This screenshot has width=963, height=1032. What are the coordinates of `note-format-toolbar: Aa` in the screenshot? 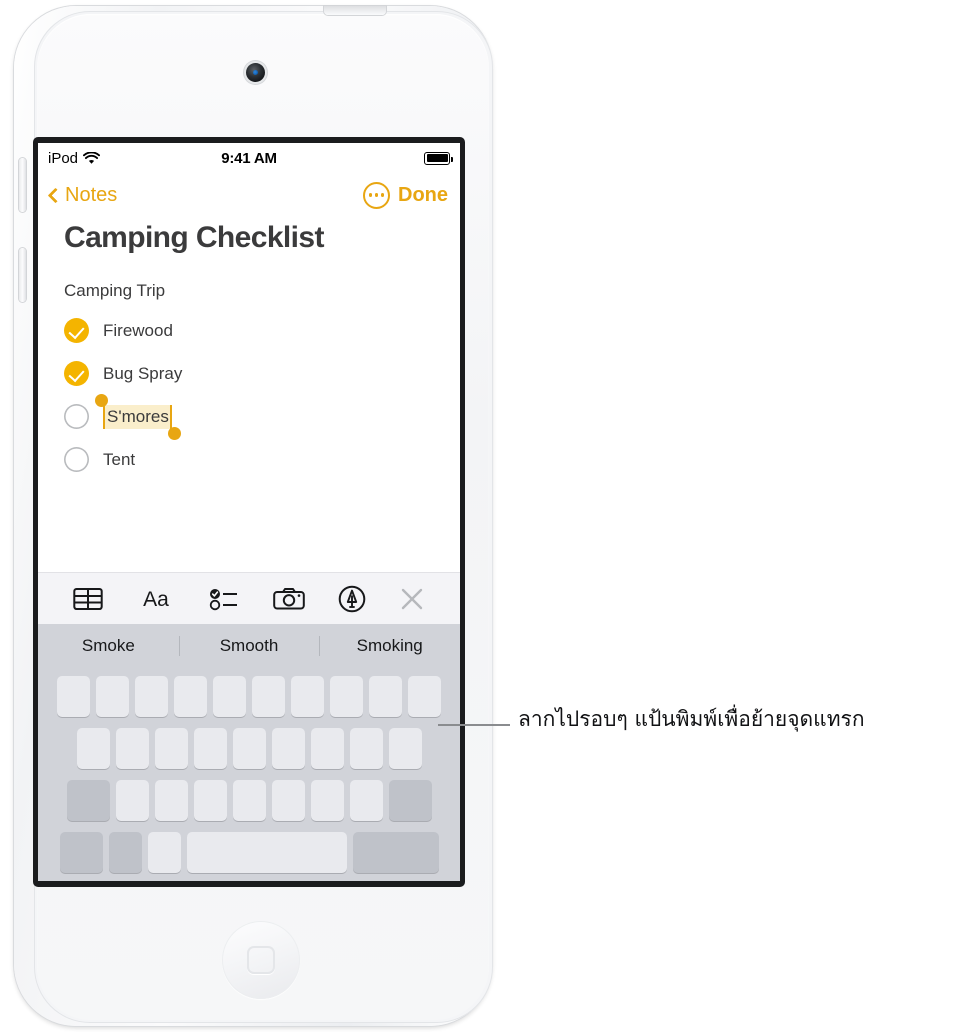 It's located at (249, 598).